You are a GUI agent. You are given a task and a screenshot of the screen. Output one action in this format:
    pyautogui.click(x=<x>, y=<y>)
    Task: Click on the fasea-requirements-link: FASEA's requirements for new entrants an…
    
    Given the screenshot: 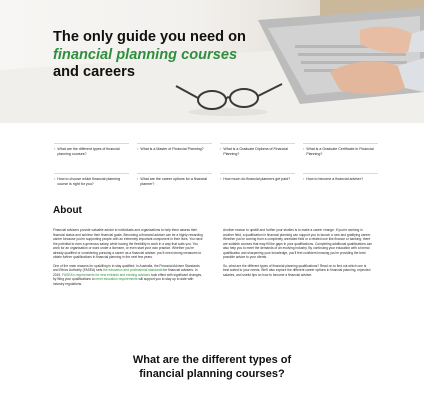 What is the action you would take?
    pyautogui.click(x=106, y=275)
    